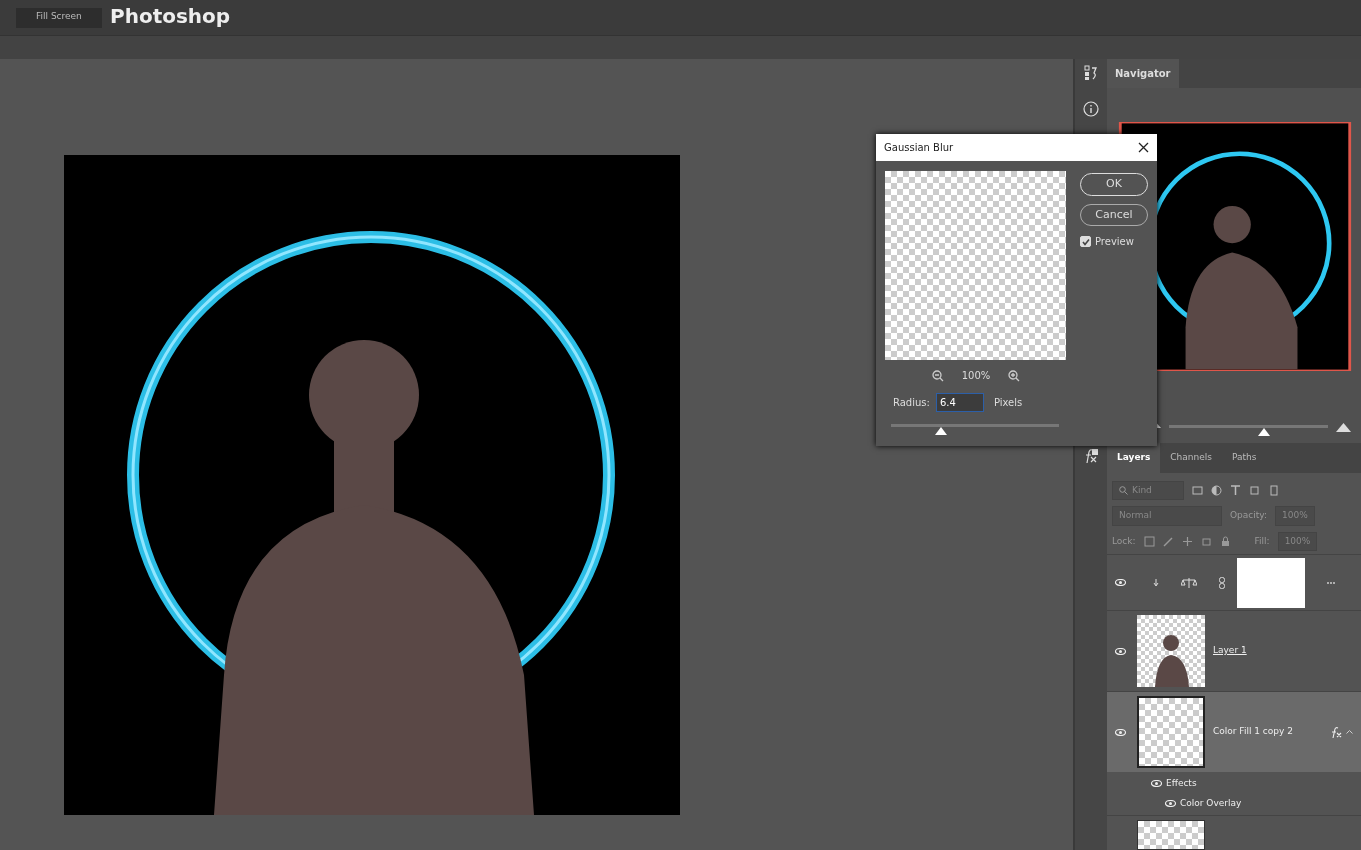  I want to click on zoom-in-icon, so click(1014, 375).